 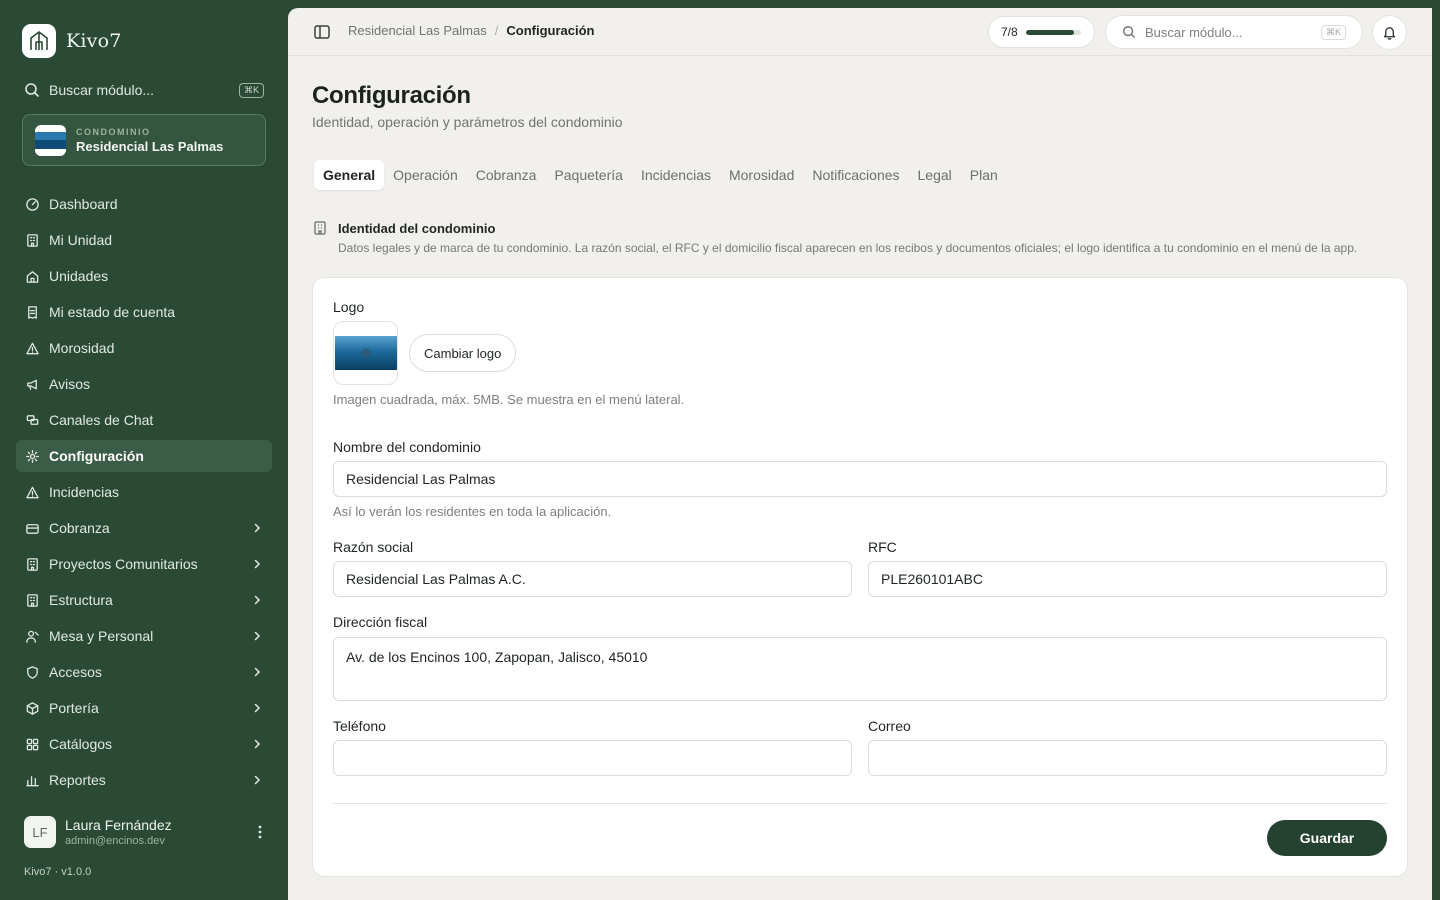 I want to click on phone-input, so click(x=592, y=758).